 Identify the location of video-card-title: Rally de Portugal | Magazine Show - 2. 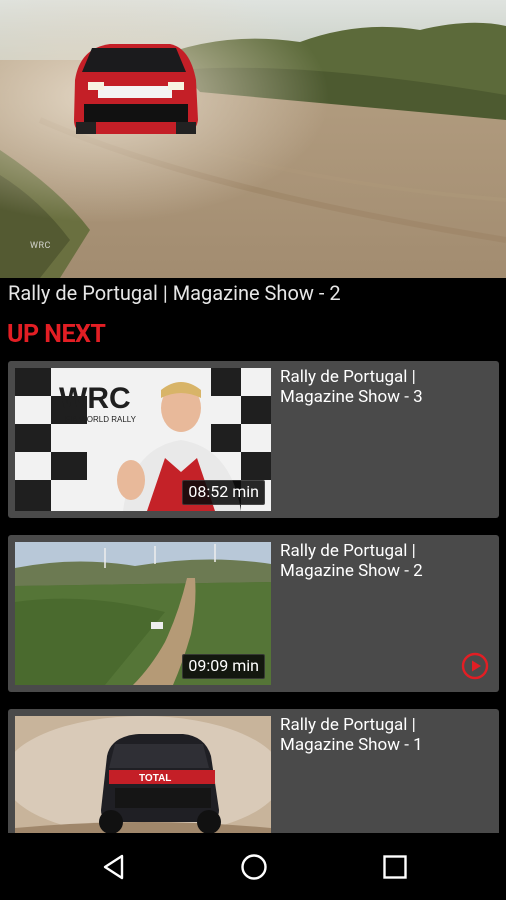
(385, 561).